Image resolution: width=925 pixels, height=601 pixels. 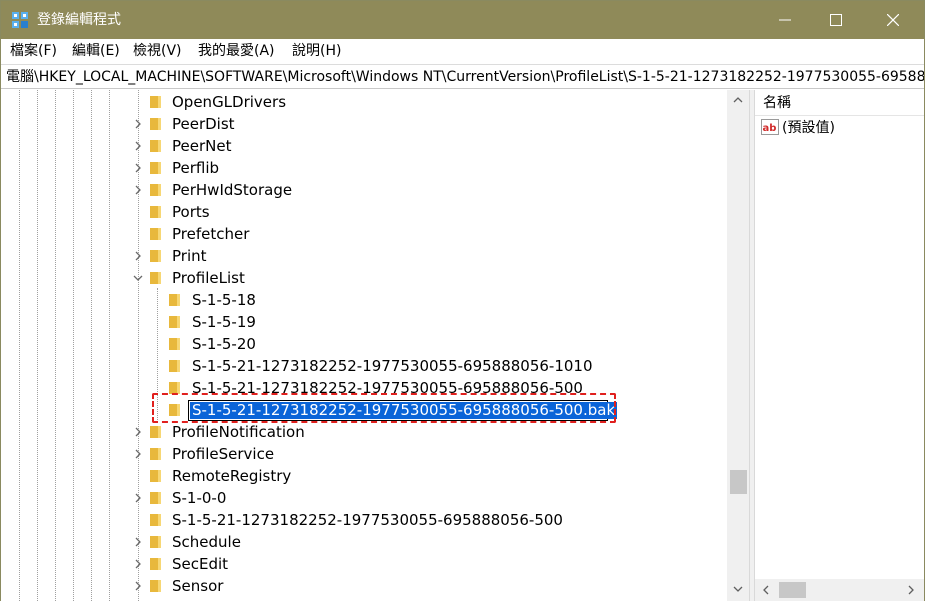 I want to click on tree-node-label: PerHwIdStorage, so click(x=232, y=190).